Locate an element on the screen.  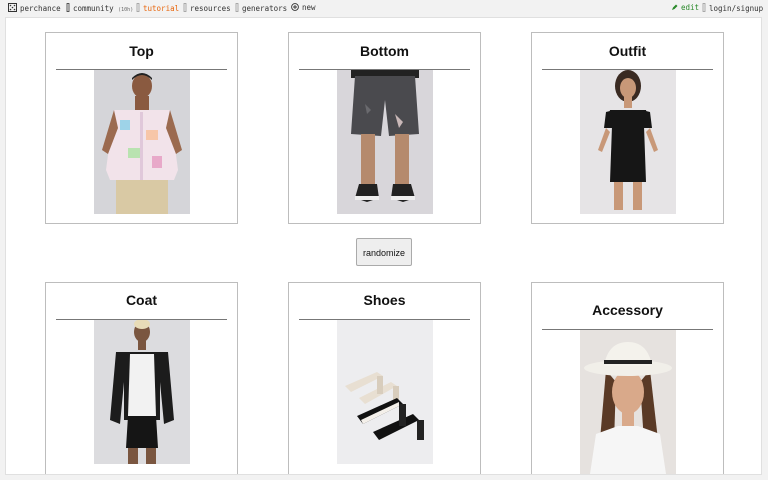
nav-tutorial-label: tutorial is located at coordinates (161, 8).